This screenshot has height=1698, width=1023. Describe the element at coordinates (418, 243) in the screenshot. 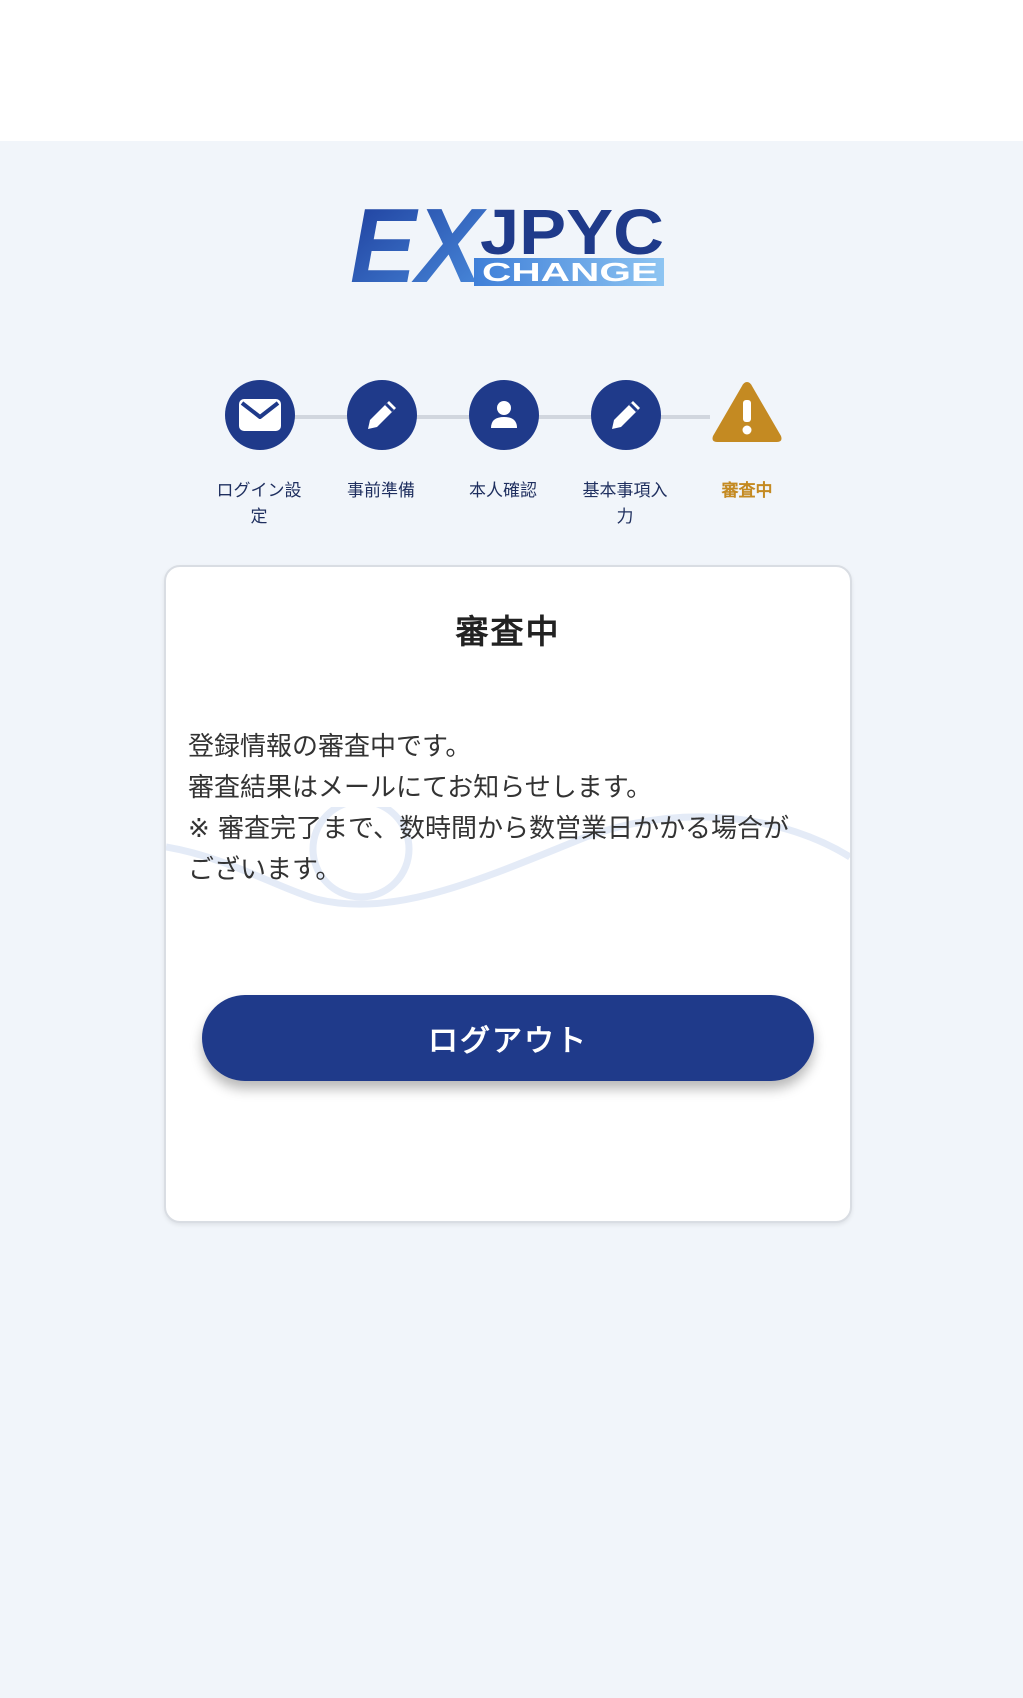

I see `logo-ex-text: EX` at that location.